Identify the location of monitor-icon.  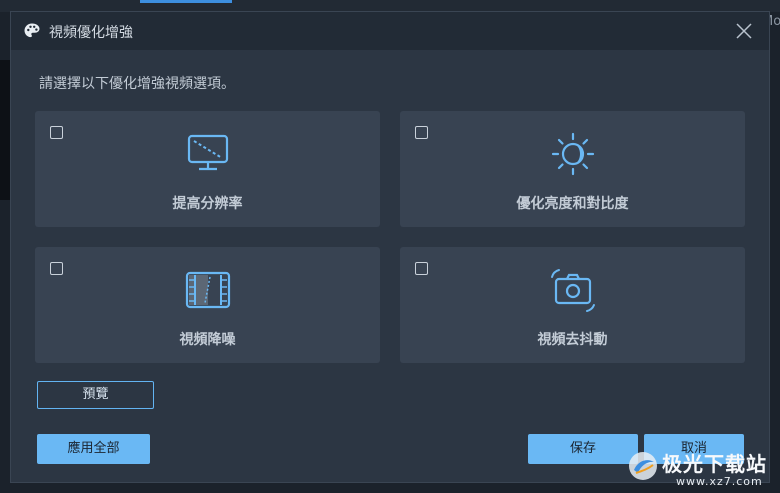
(207, 152).